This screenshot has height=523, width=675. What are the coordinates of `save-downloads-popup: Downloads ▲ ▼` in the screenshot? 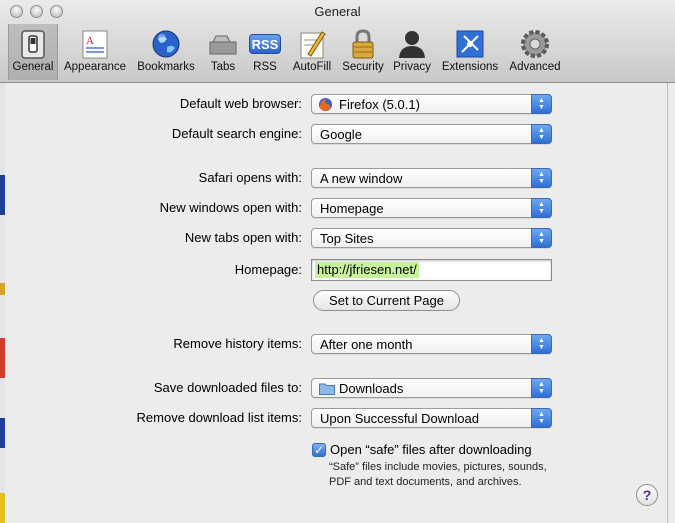 It's located at (431, 388).